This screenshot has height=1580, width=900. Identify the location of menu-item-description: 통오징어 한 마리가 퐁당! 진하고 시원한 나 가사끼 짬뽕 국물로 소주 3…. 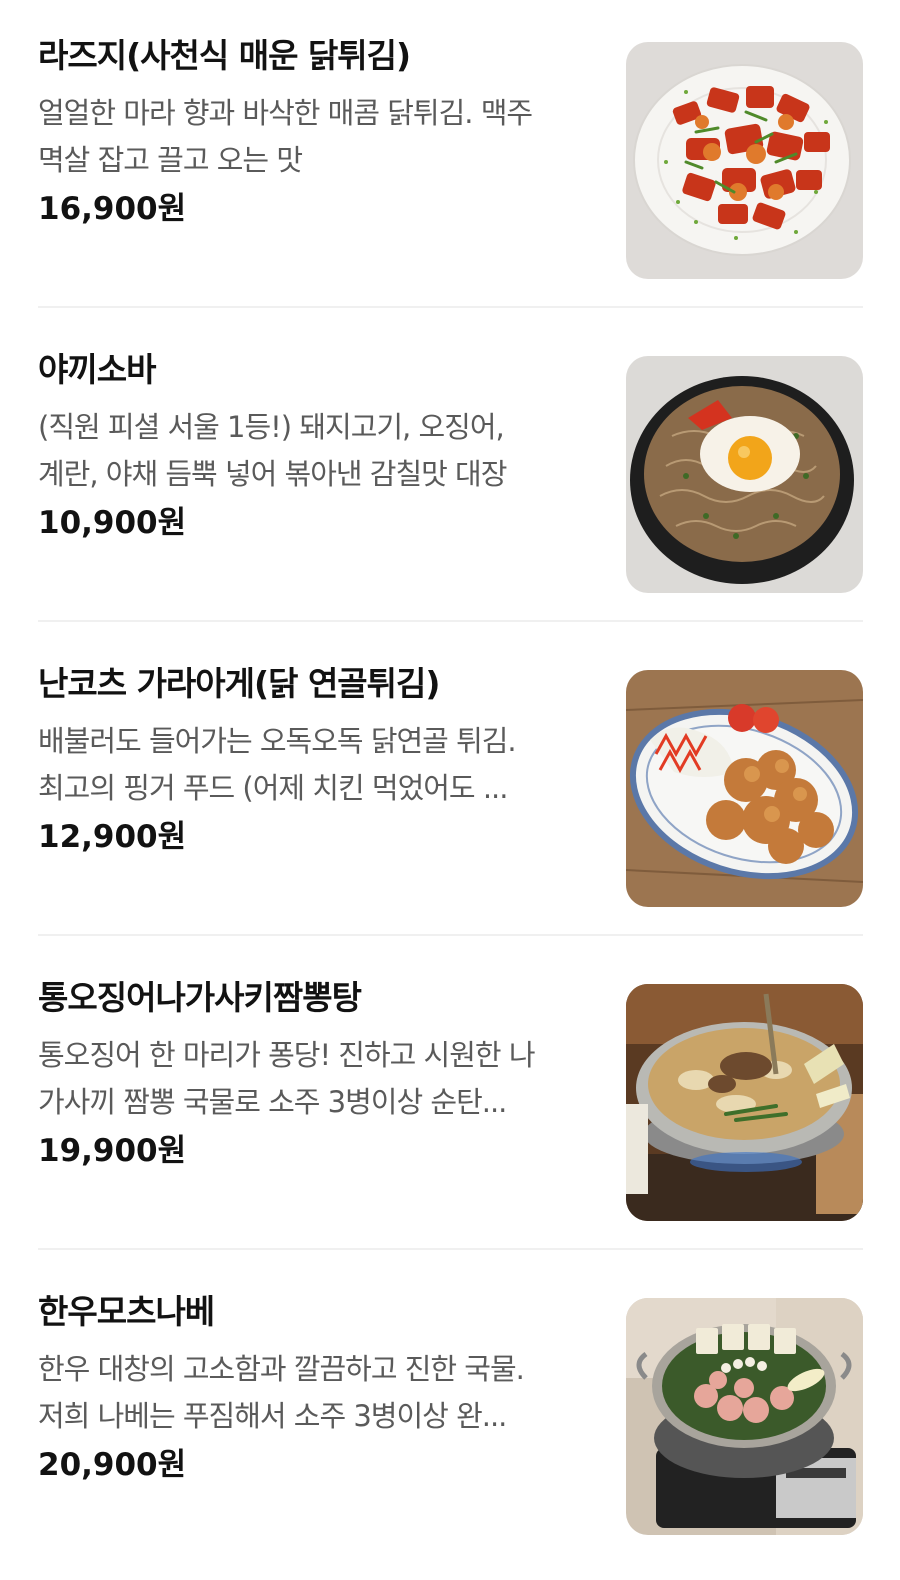
(318, 1079).